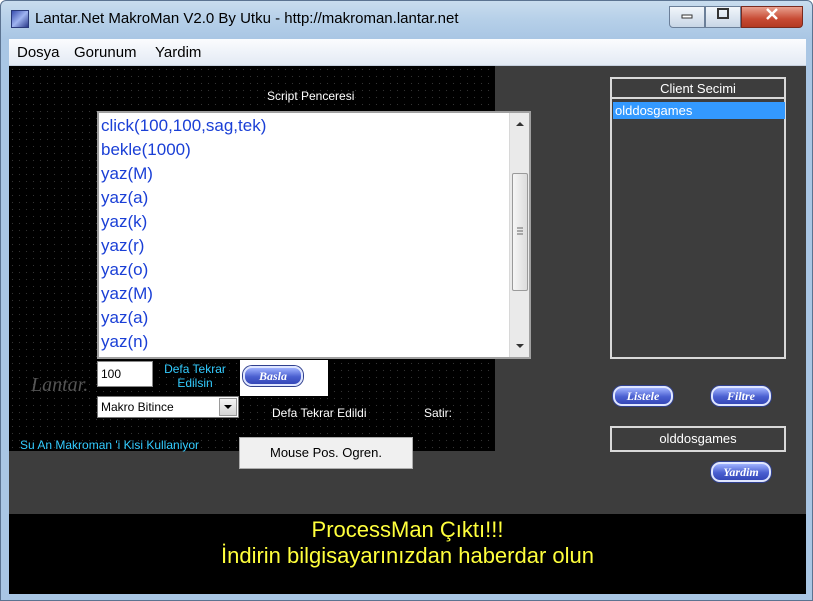 The image size is (813, 601). What do you see at coordinates (520, 346) in the screenshot?
I see `scroll-down-icon` at bounding box center [520, 346].